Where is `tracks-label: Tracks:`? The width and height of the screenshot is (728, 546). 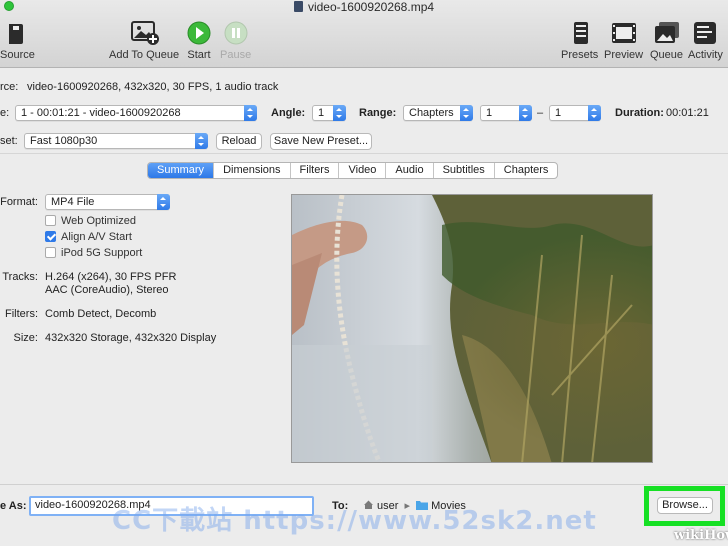
tracks-label: Tracks: is located at coordinates (20, 277).